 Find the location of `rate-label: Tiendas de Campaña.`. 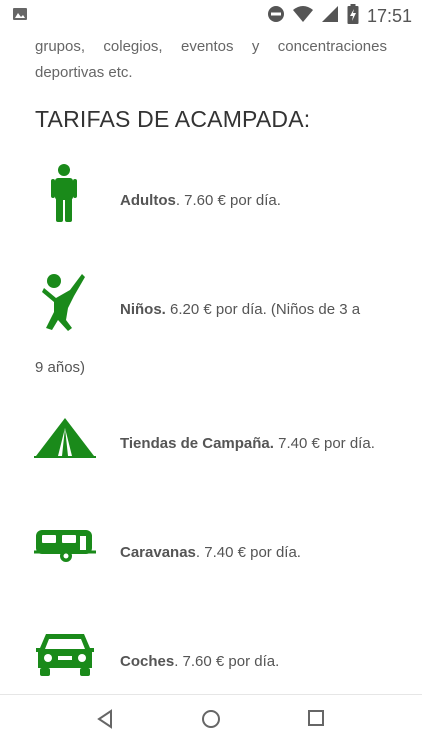

rate-label: Tiendas de Campaña. is located at coordinates (197, 443).